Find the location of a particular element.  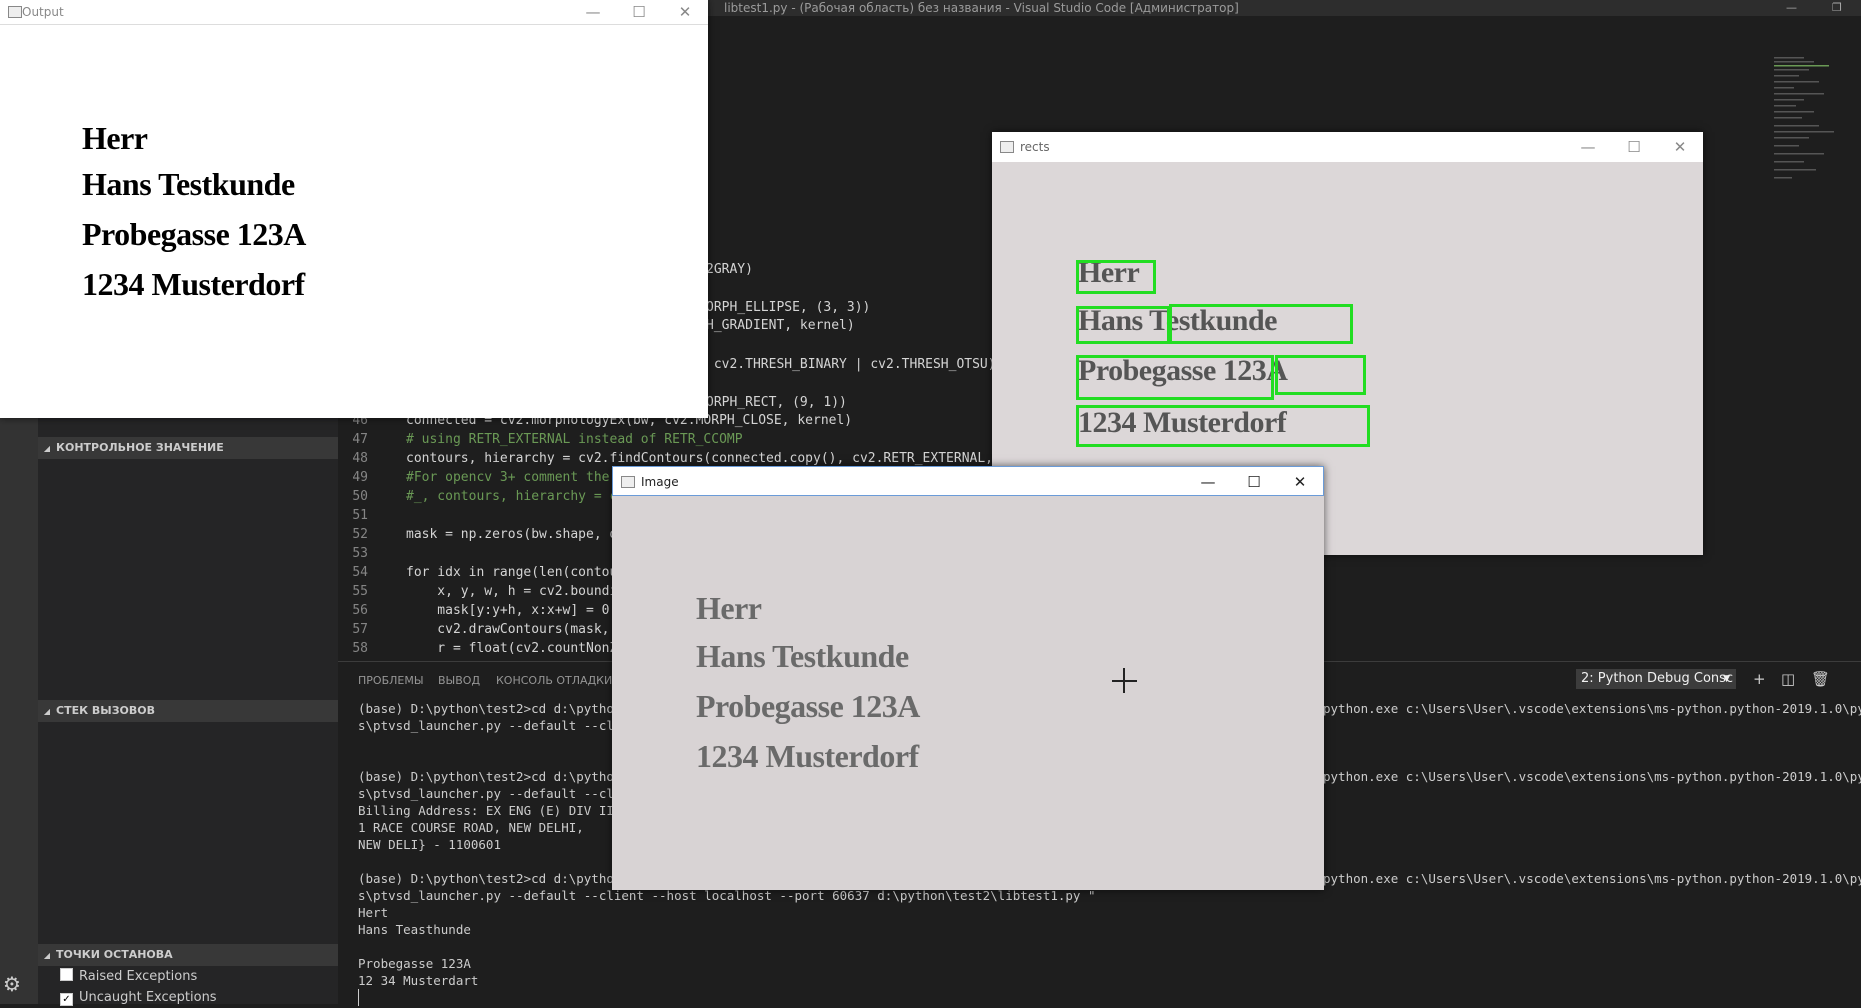

image-text-line: 1234 Musterdorf is located at coordinates (807, 756).